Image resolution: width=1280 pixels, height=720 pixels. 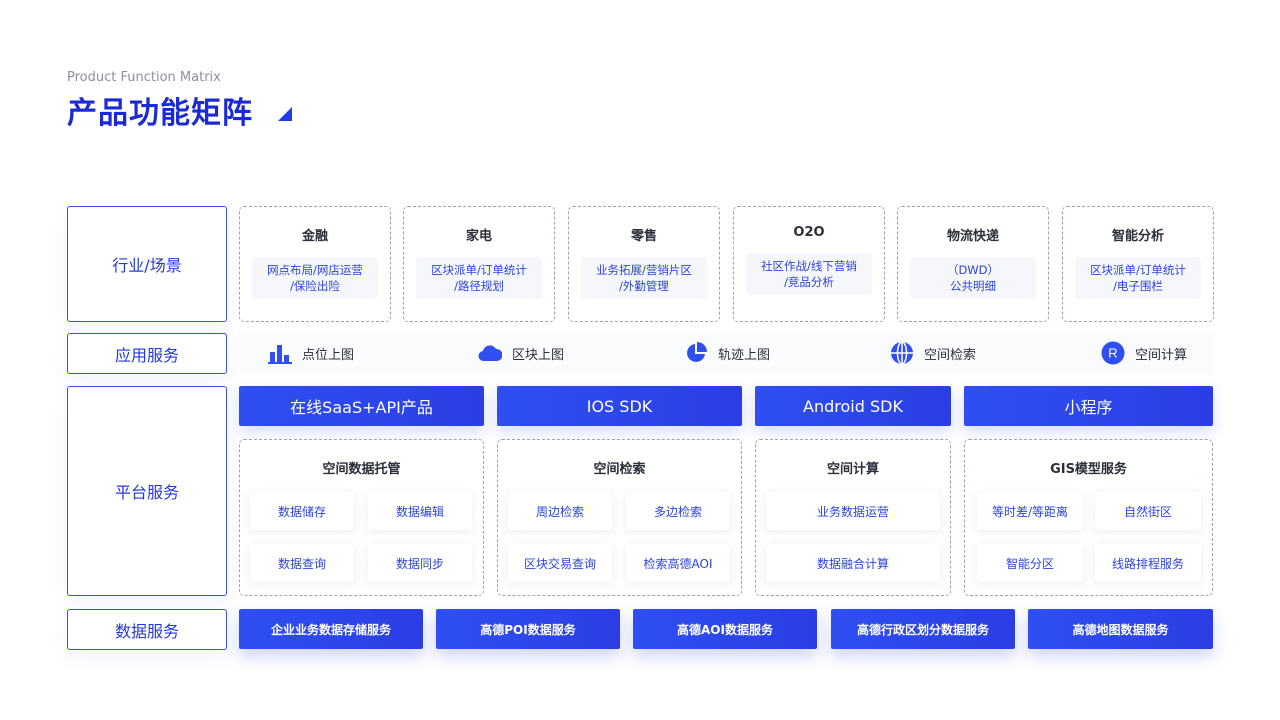 I want to click on product-label: 在线SaaS+API产品, so click(x=361, y=407).